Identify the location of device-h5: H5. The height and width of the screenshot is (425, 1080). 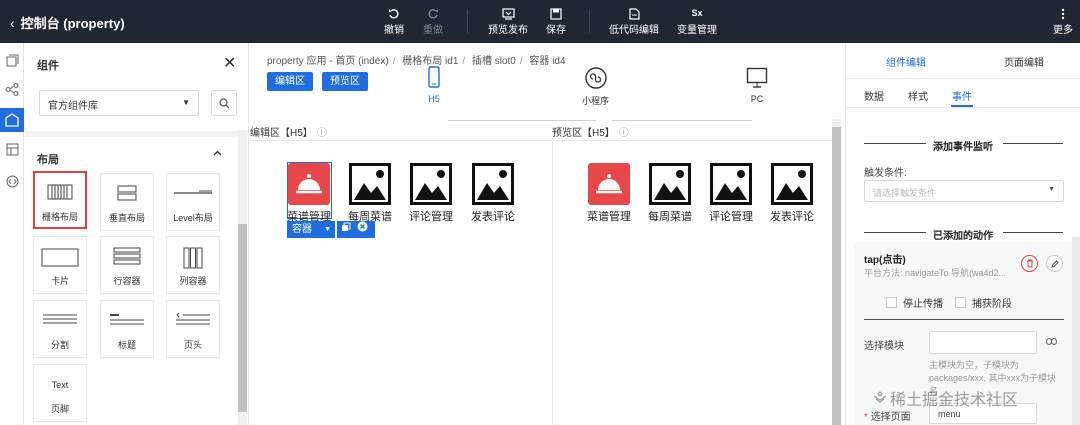
(434, 85).